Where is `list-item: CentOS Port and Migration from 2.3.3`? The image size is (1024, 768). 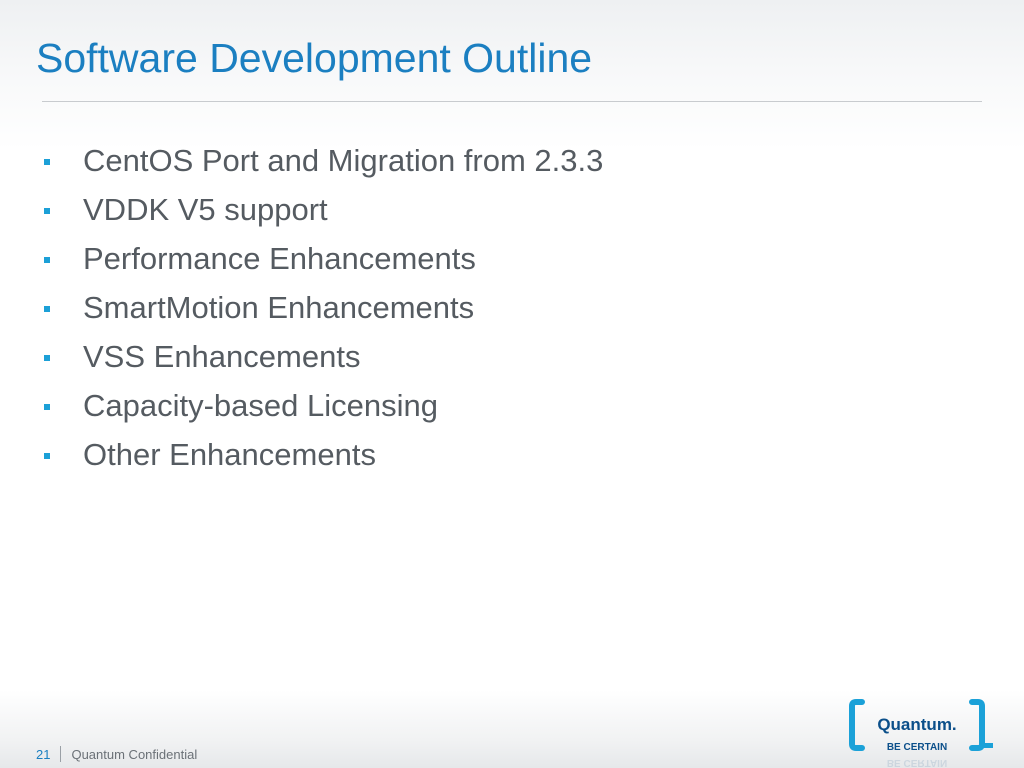
list-item: CentOS Port and Migration from 2.3.3 is located at coordinates (323, 160).